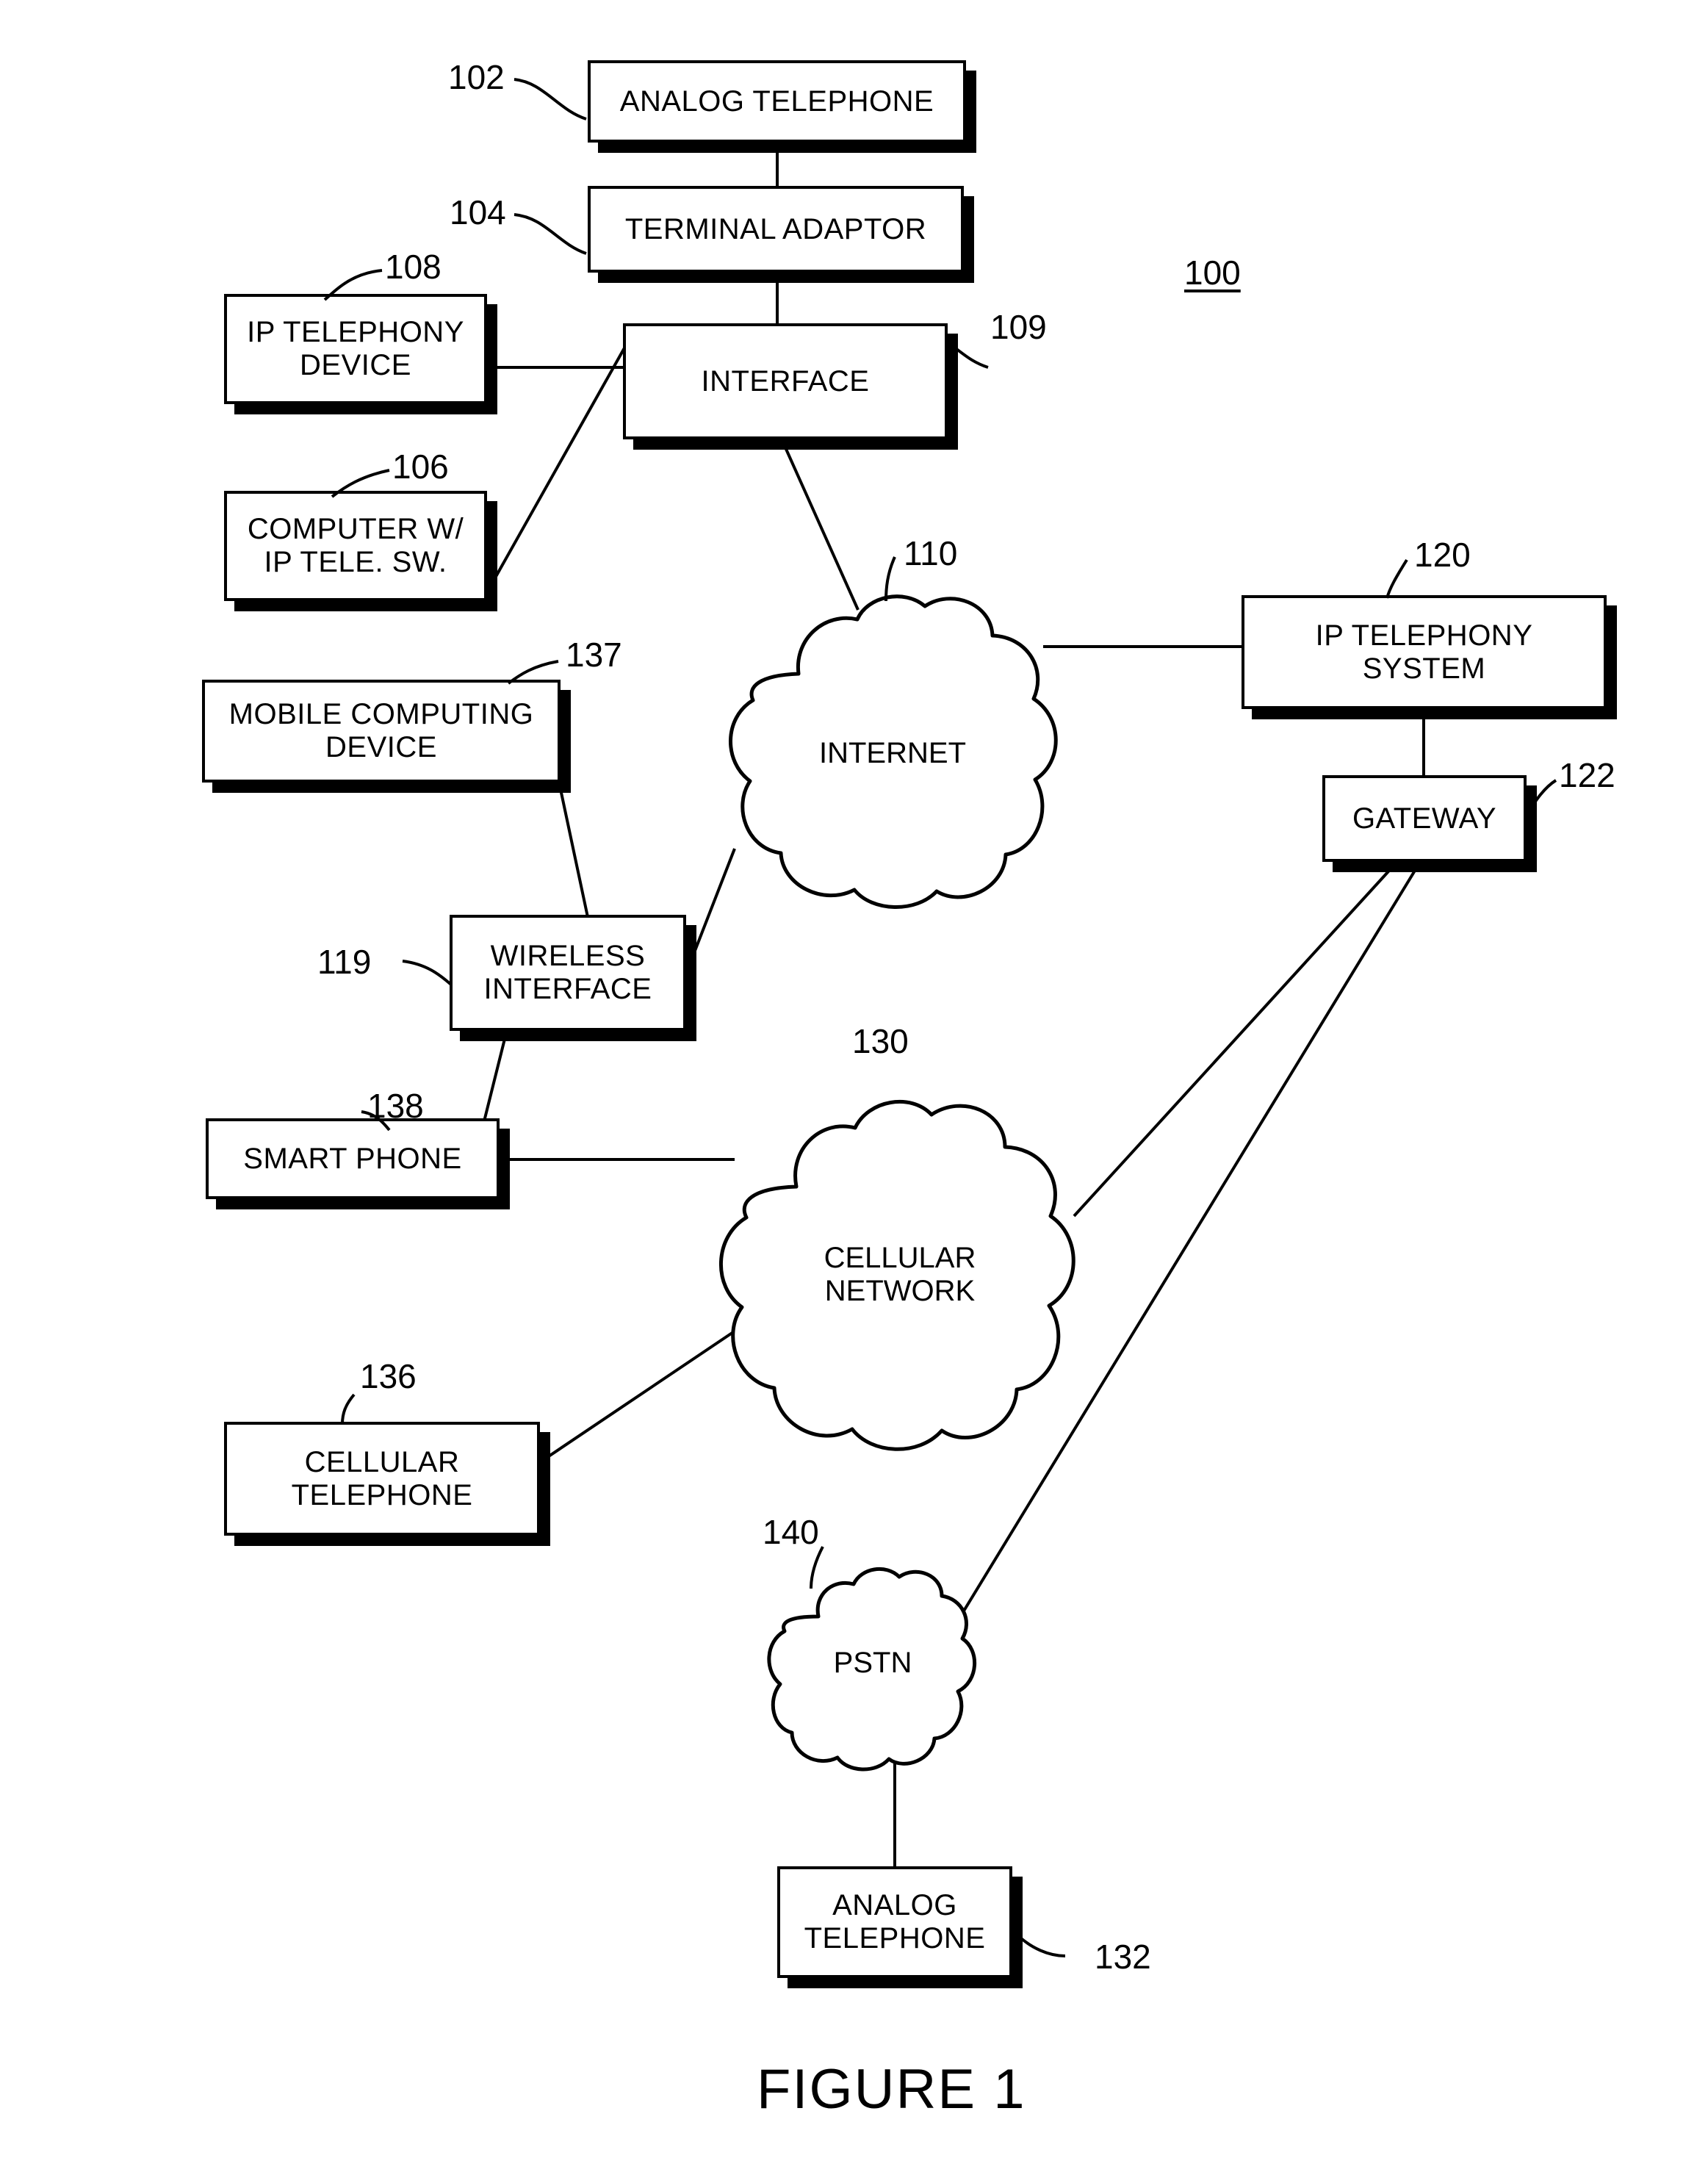 The image size is (1708, 2183). Describe the element at coordinates (413, 267) in the screenshot. I see `ref-numeral-108: 108` at that location.